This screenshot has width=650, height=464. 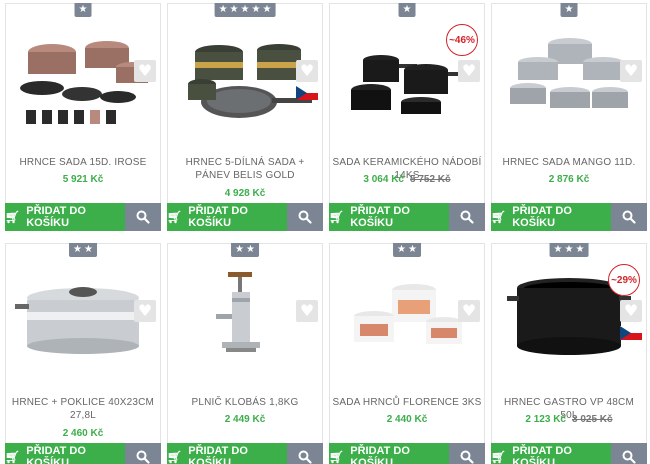 I want to click on product-price: 2 449 Kč, so click(x=245, y=419).